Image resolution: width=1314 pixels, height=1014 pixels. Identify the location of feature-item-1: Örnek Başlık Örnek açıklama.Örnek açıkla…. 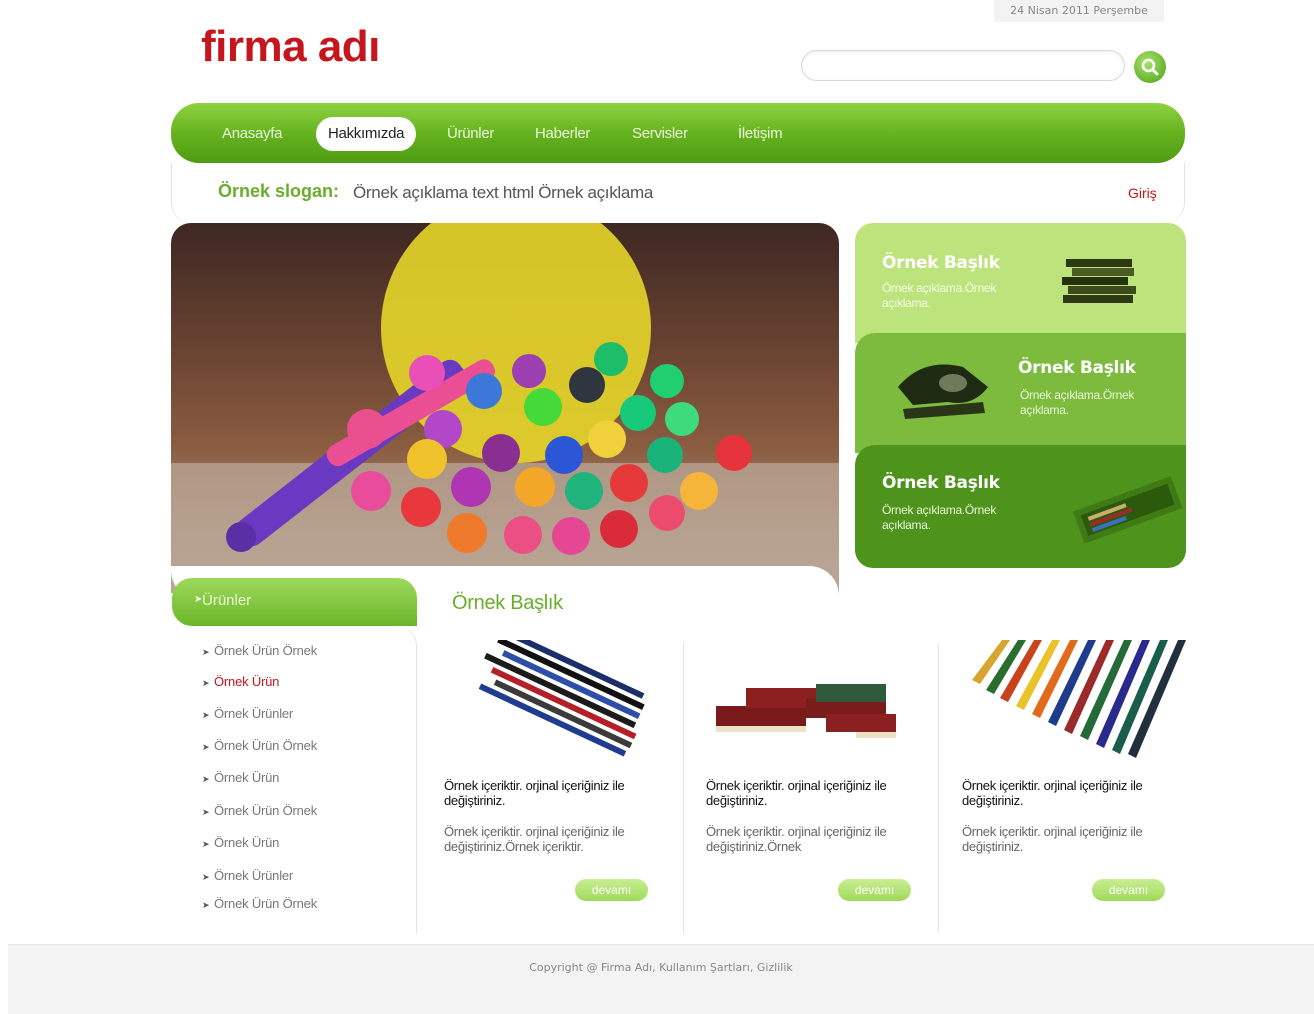
(1020, 283).